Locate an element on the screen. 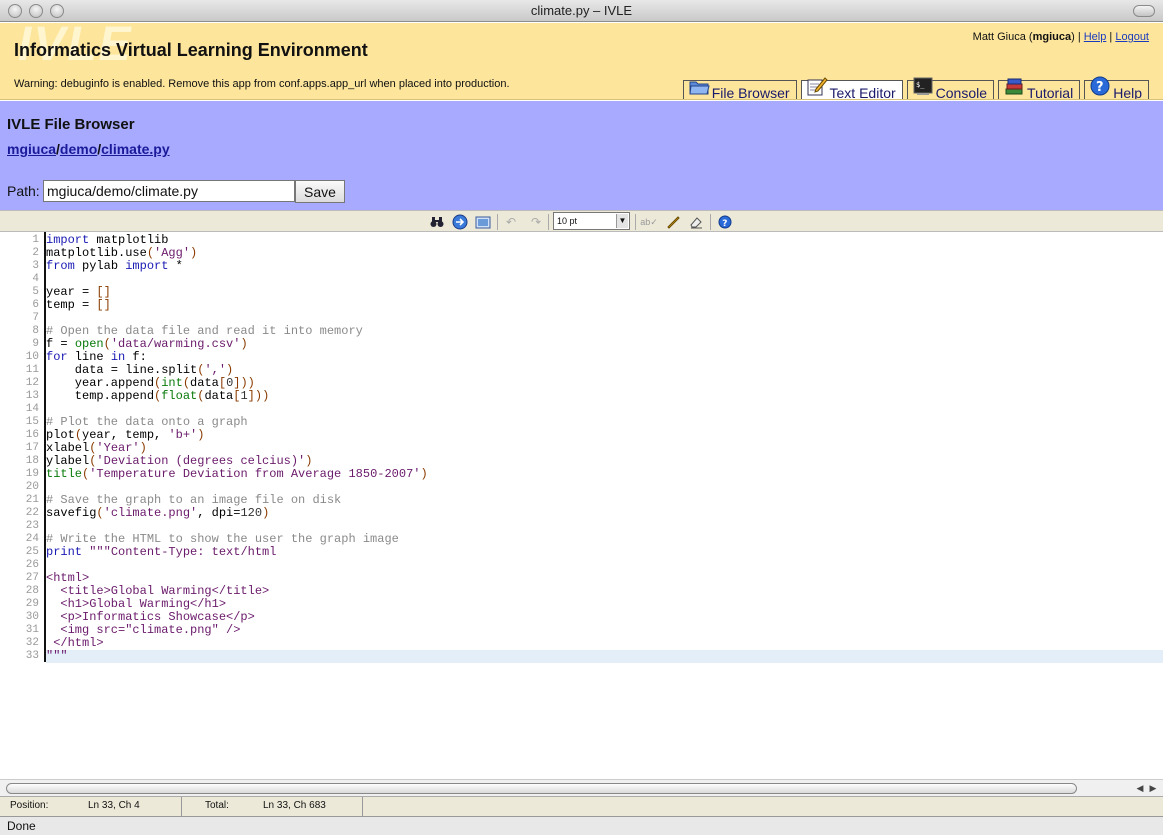 The height and width of the screenshot is (835, 1163). tab-label: Tutorial is located at coordinates (1050, 92).